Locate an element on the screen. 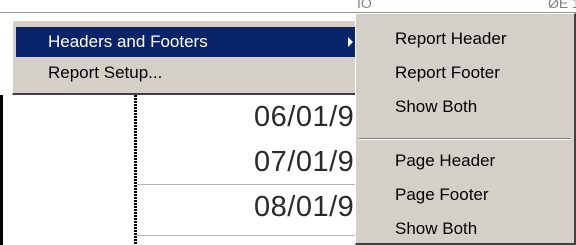 The image size is (576, 245). date-cell: 07/01/9 is located at coordinates (304, 162).